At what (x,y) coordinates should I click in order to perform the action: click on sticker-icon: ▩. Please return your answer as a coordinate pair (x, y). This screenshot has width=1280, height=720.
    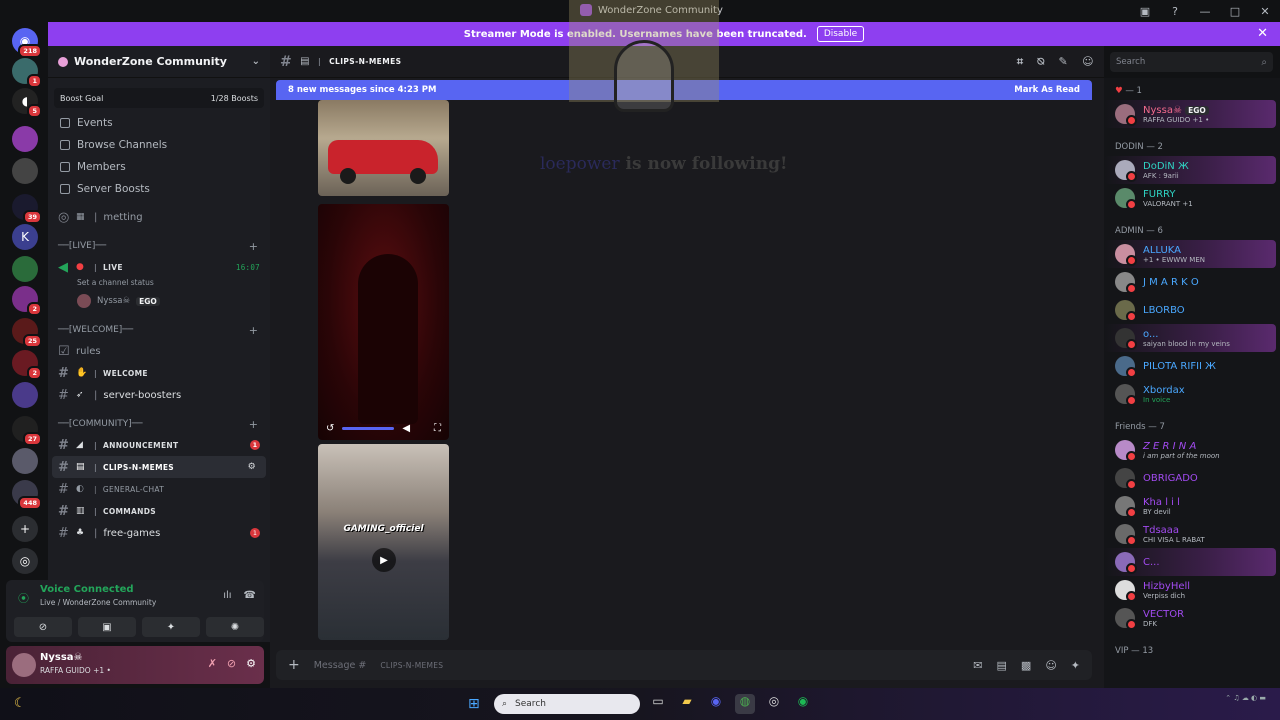
    Looking at the image, I should click on (1026, 665).